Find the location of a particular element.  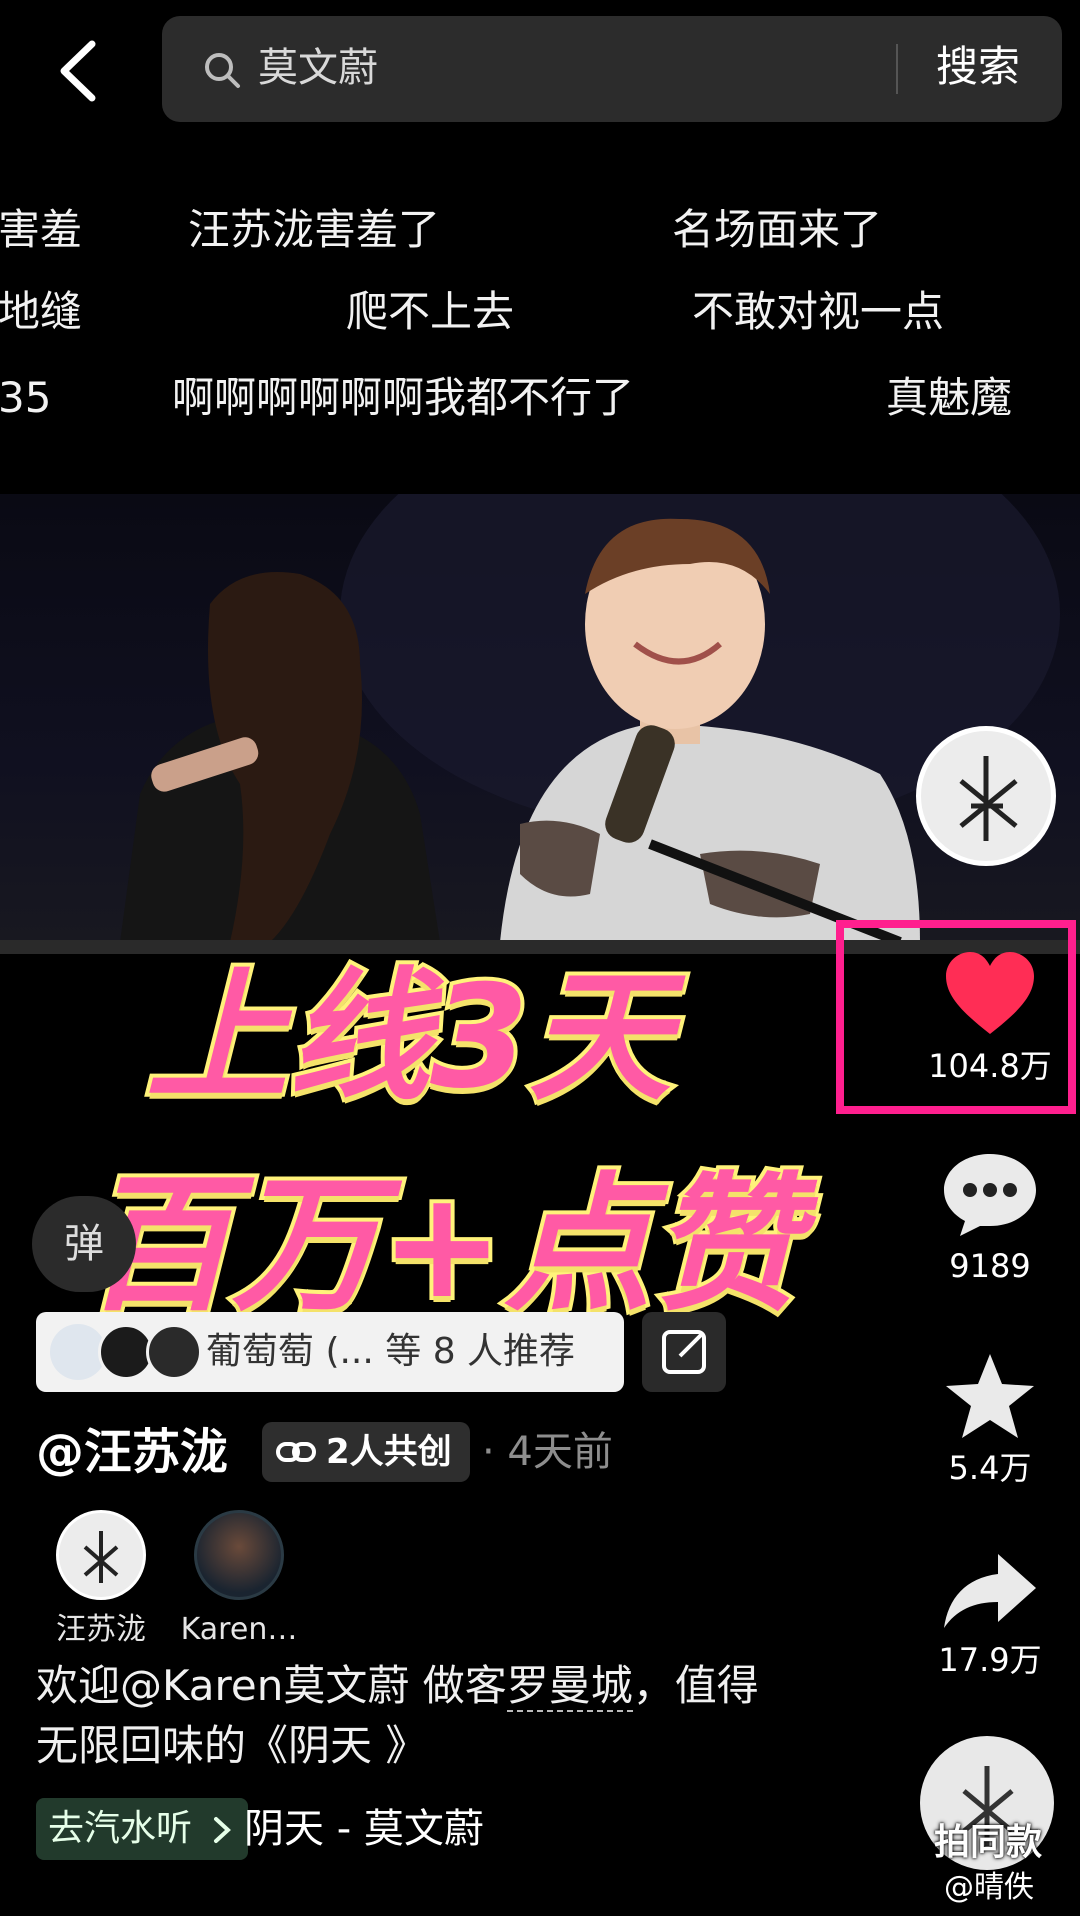

recommend-text: 葡萄萄 (... 等 8 人推荐 is located at coordinates (391, 1351).